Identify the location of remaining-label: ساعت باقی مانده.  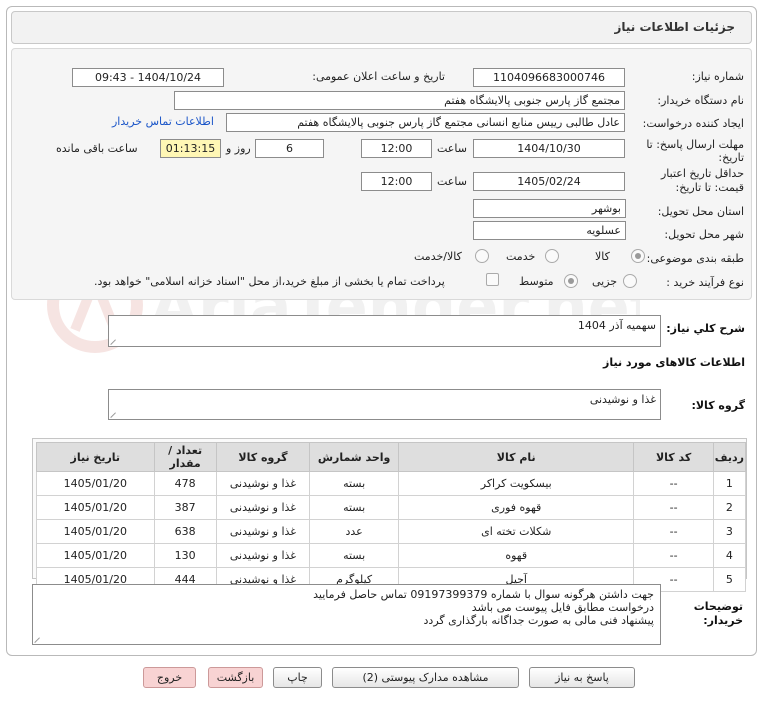
(97, 148).